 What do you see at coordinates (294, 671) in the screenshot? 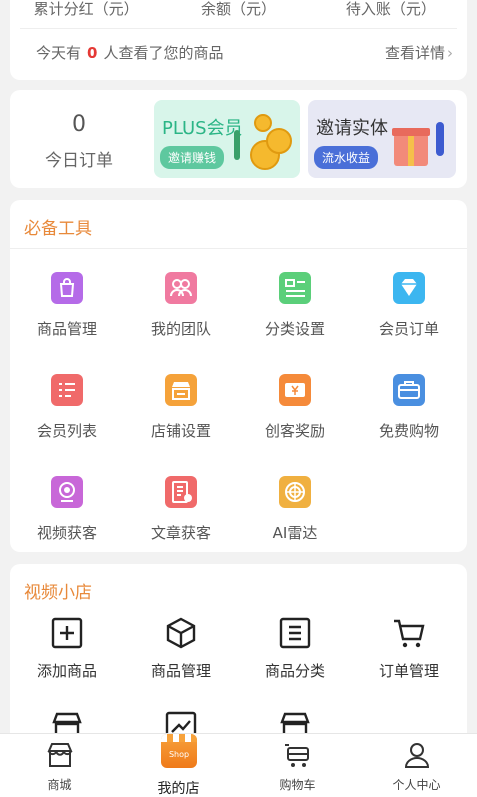
I see `shop-label: 商品分类` at bounding box center [294, 671].